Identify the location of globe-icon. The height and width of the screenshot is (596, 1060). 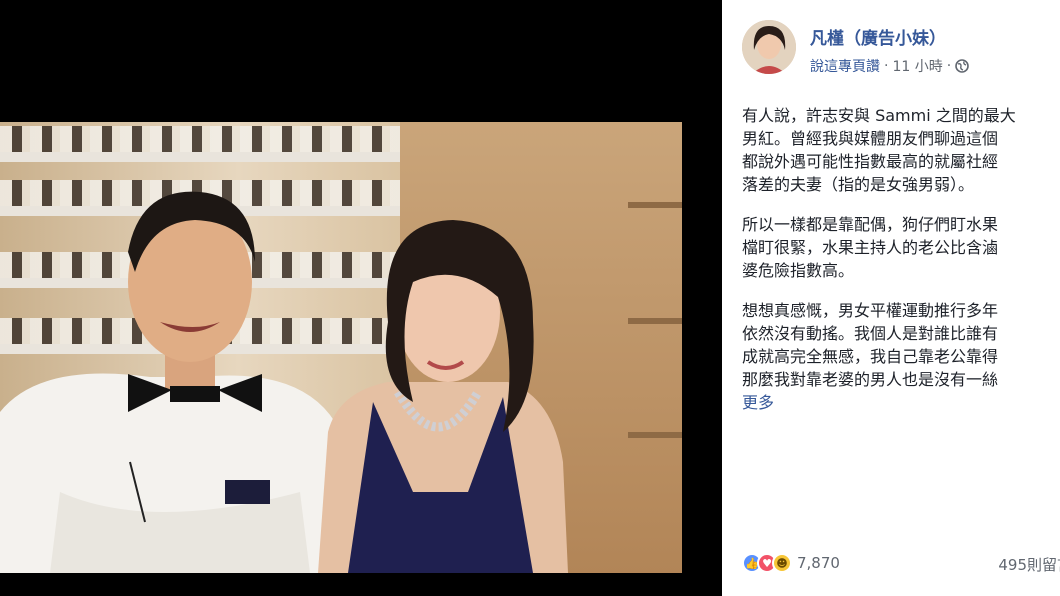
(962, 66).